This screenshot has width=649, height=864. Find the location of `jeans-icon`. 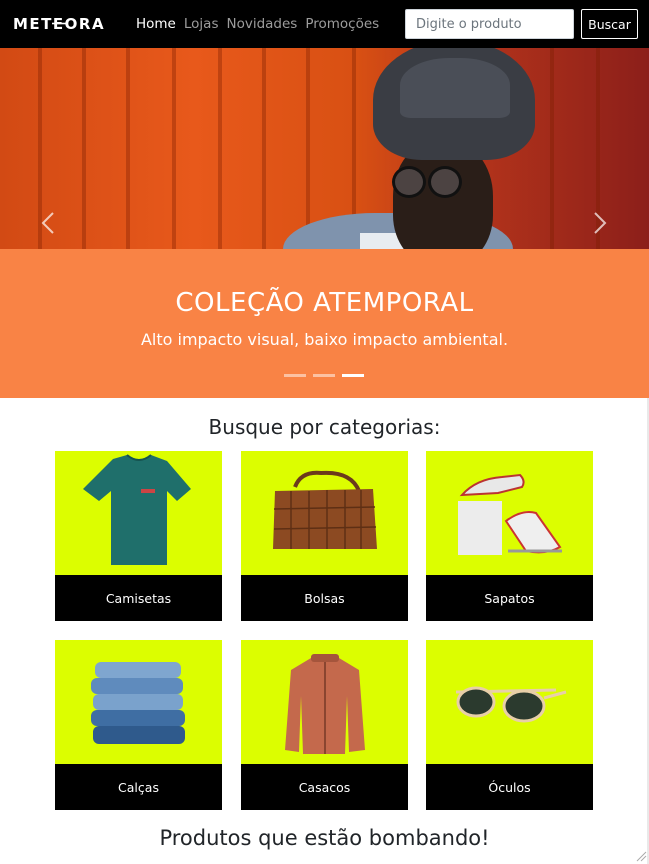

jeans-icon is located at coordinates (138, 703).